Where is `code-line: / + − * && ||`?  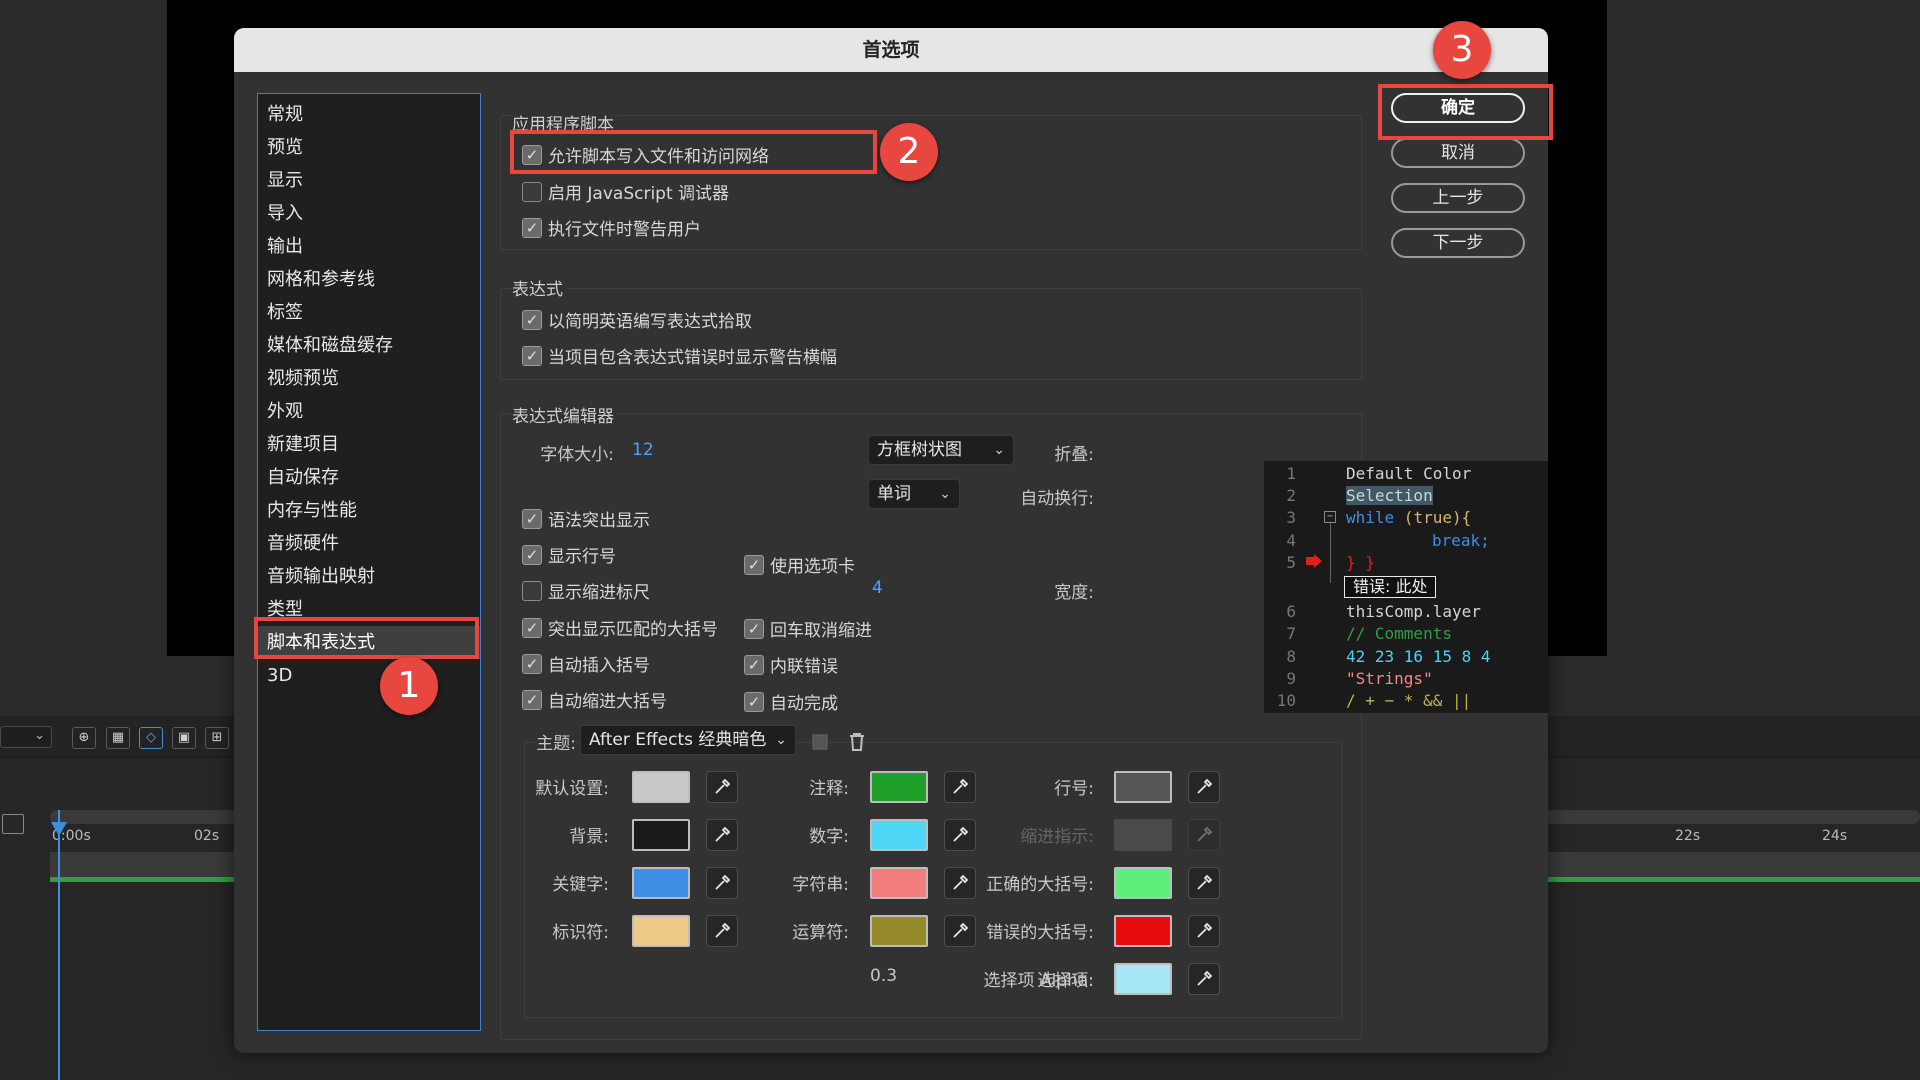 code-line: / + − * && || is located at coordinates (1409, 700).